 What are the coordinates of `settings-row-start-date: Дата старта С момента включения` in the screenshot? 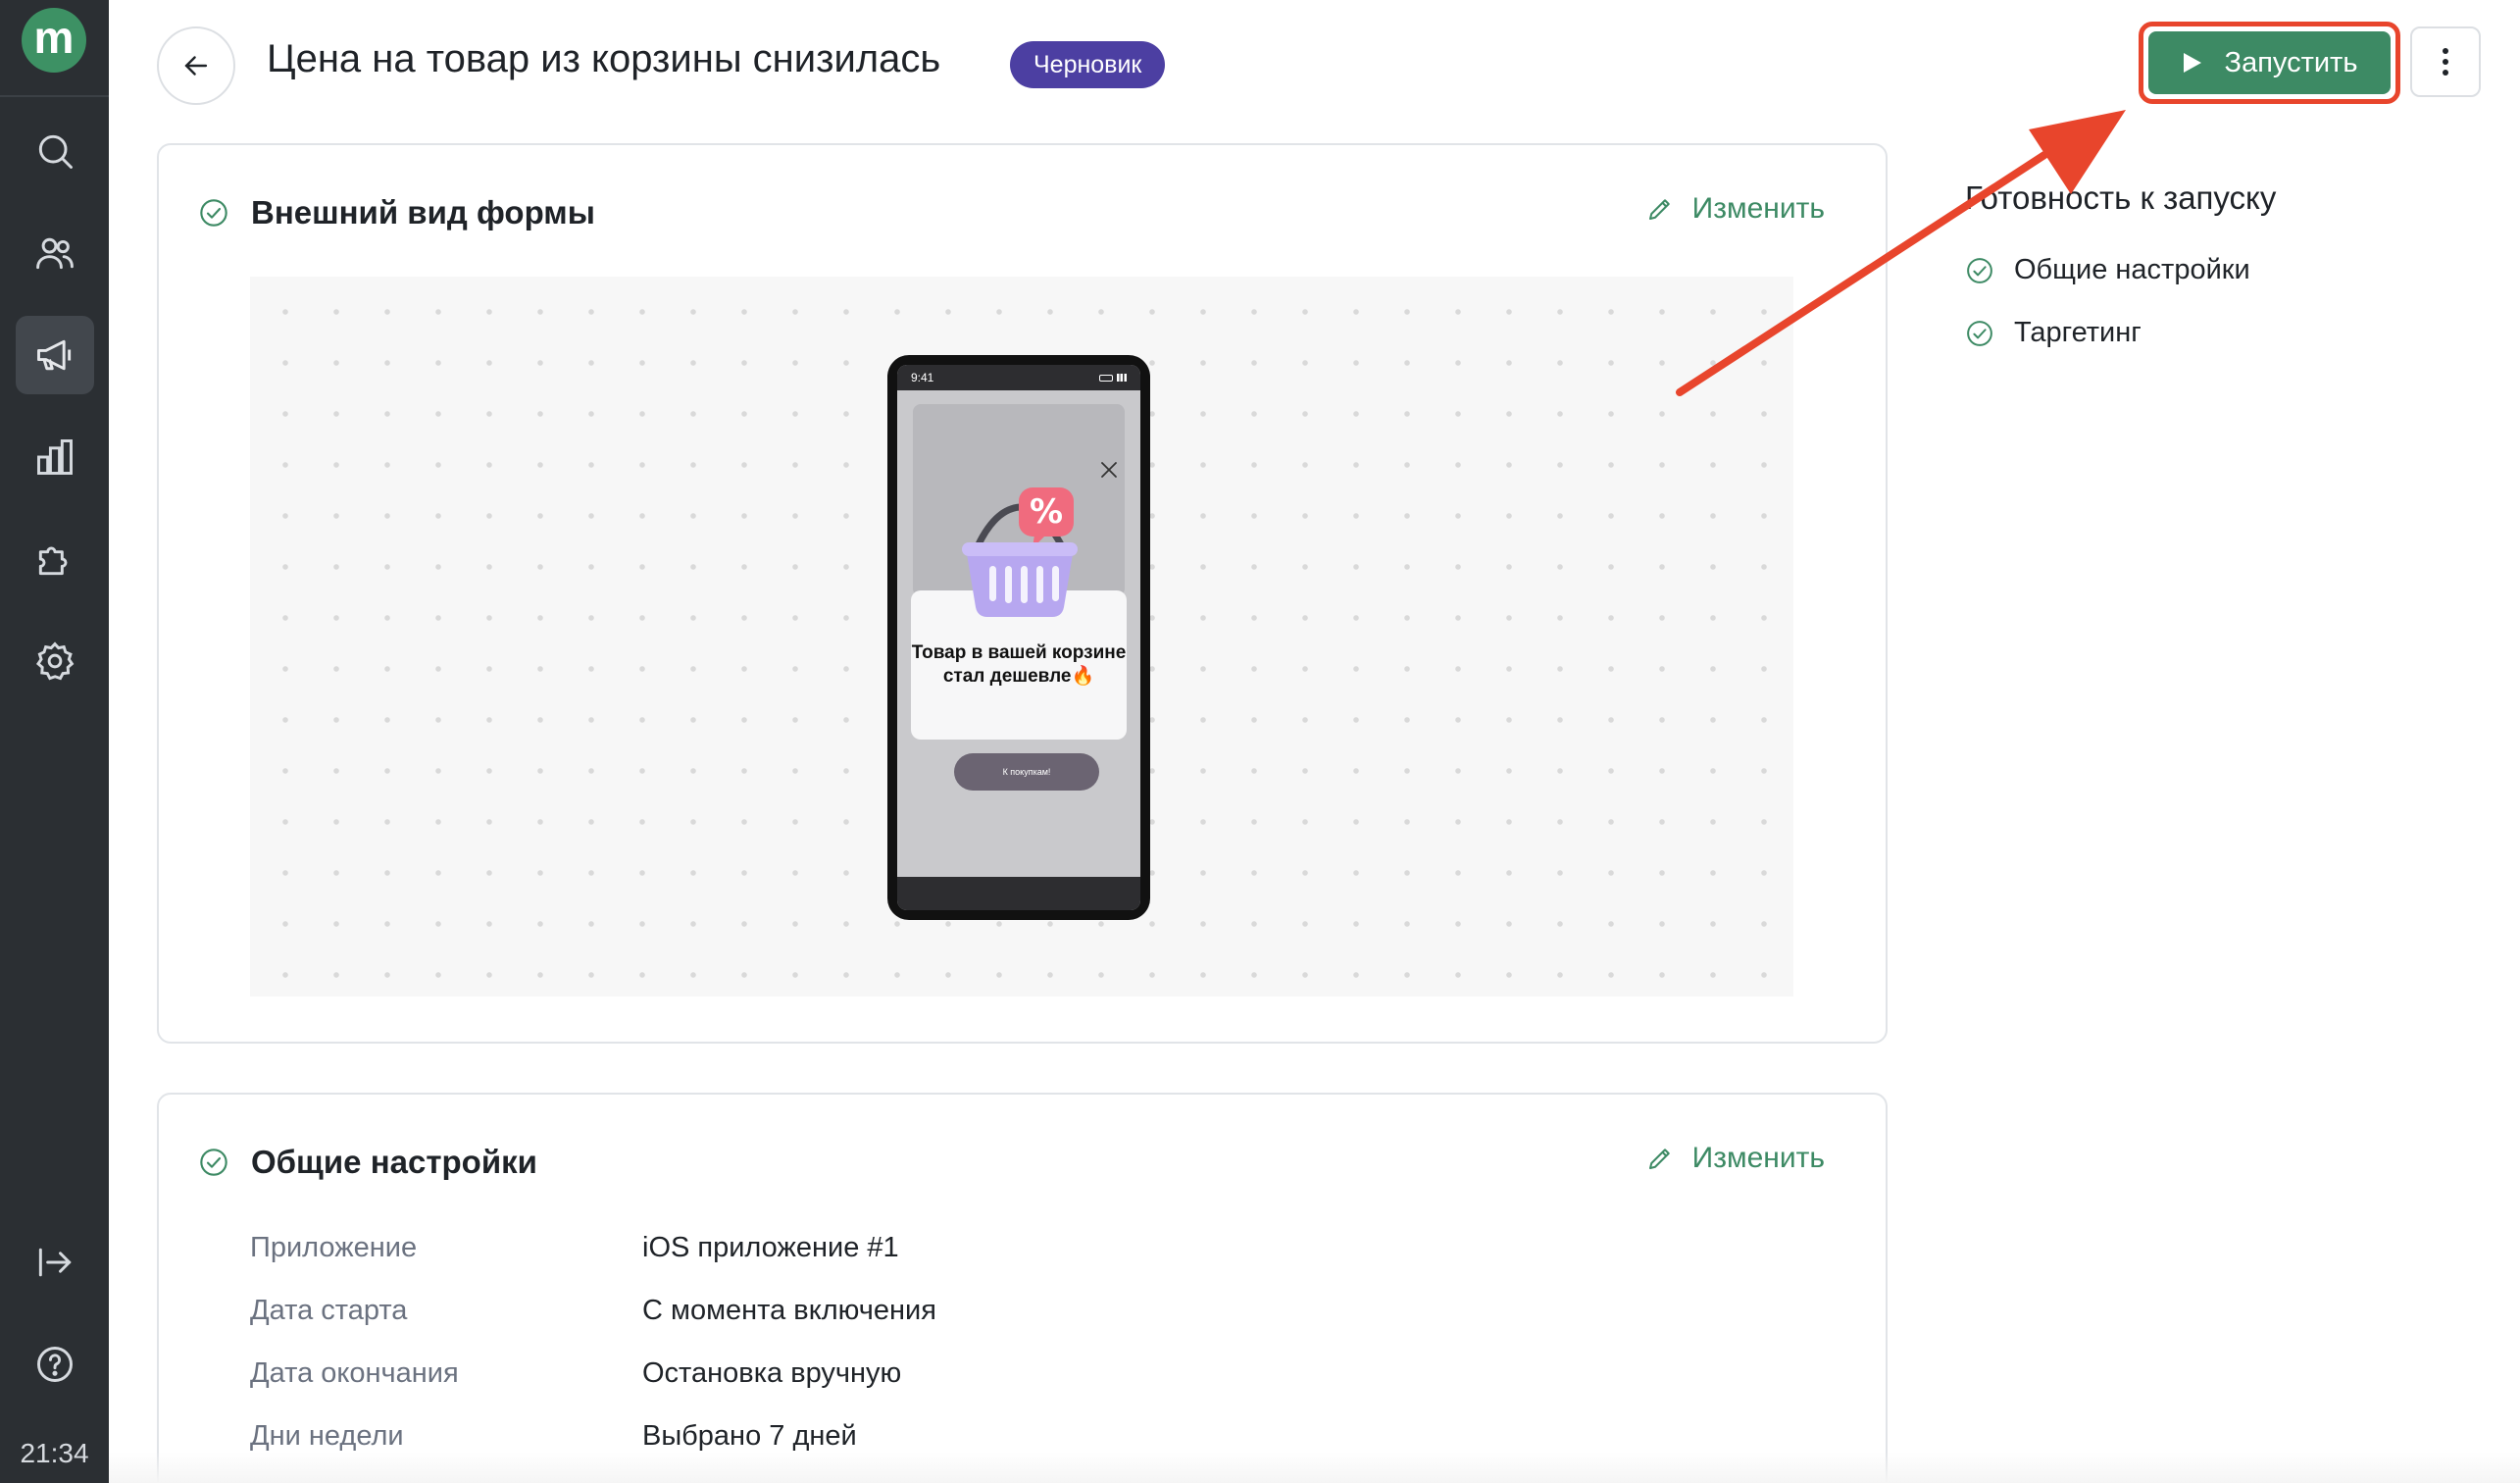 It's located at (593, 1311).